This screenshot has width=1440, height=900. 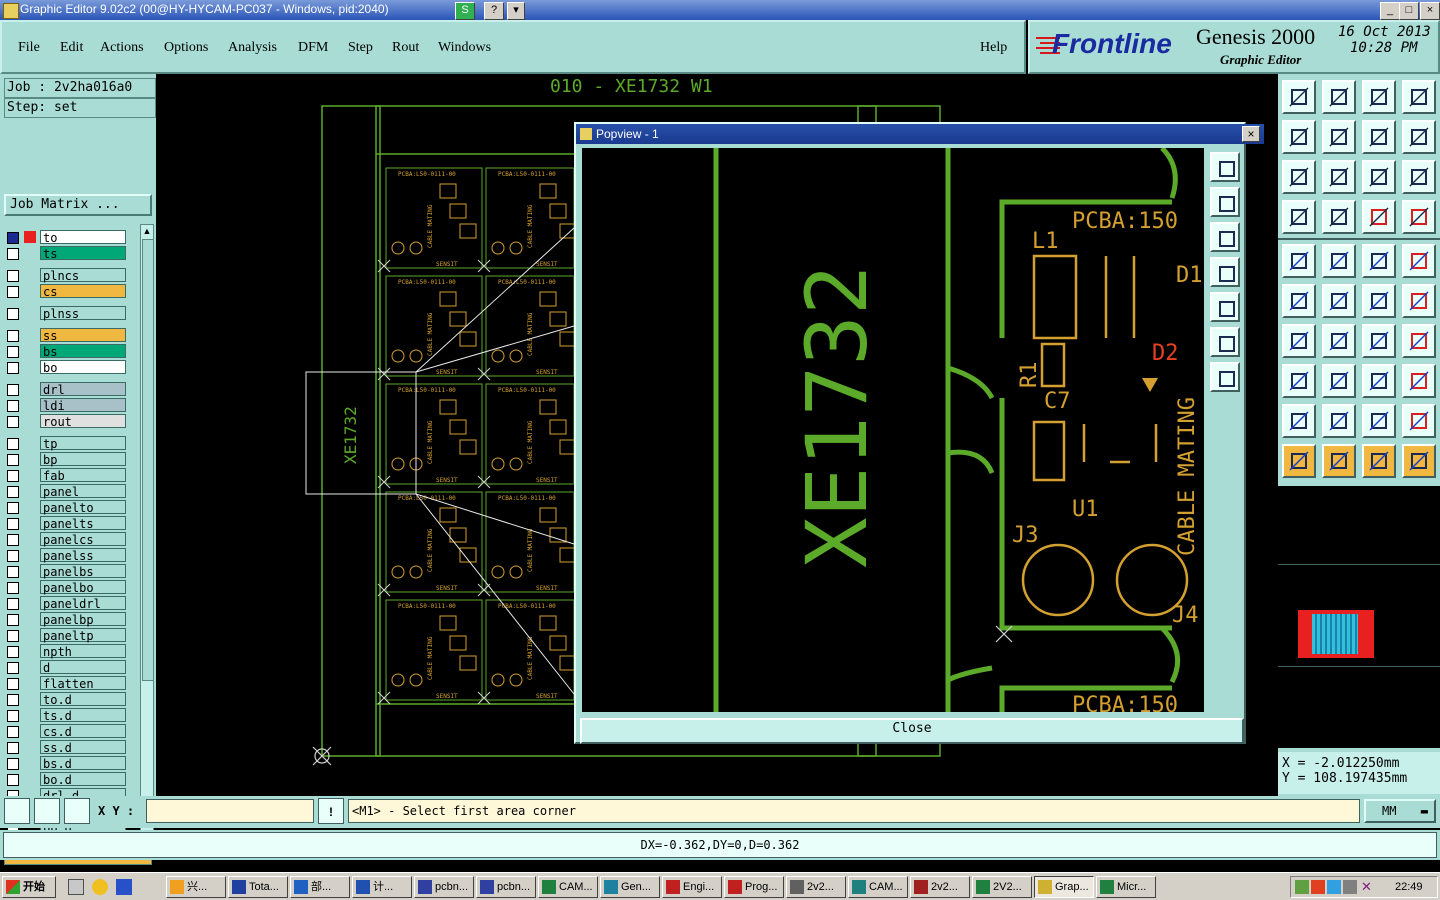 What do you see at coordinates (465, 11) in the screenshot?
I see `s-icon: S` at bounding box center [465, 11].